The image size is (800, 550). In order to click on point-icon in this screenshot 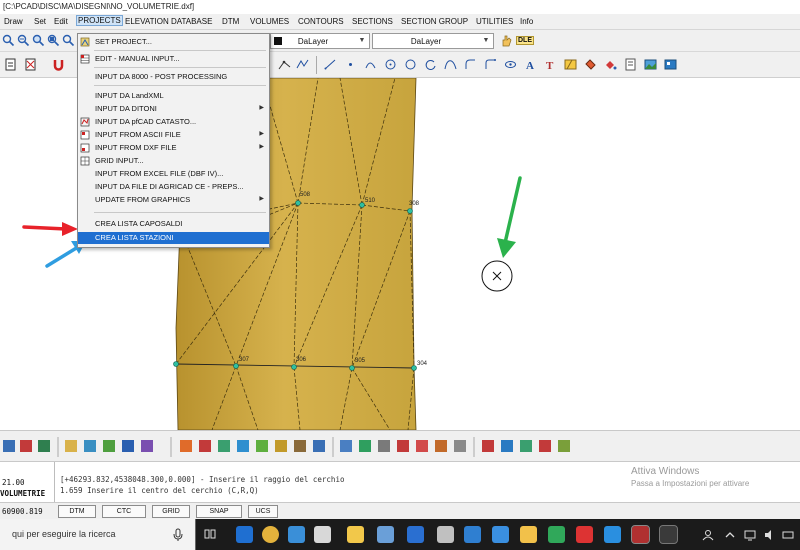, I will do `click(350, 64)`.